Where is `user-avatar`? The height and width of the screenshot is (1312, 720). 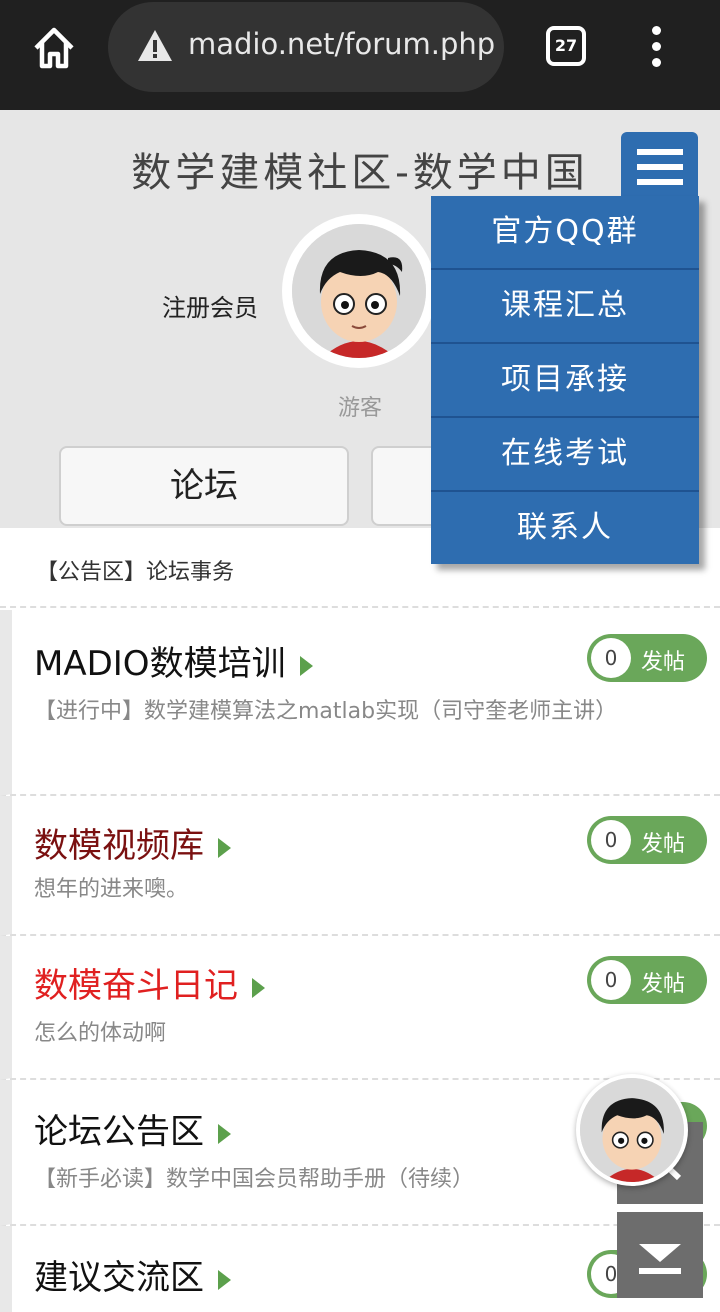 user-avatar is located at coordinates (359, 291).